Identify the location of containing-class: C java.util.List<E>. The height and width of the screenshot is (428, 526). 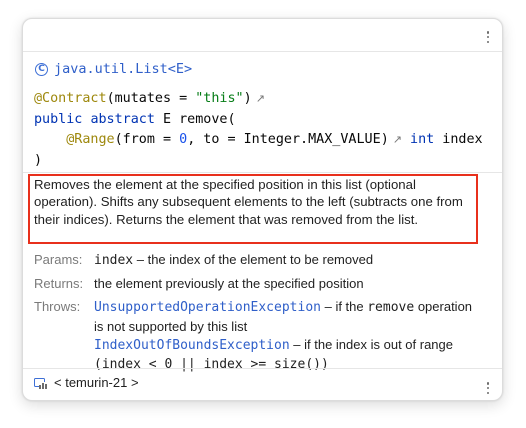
(113, 69).